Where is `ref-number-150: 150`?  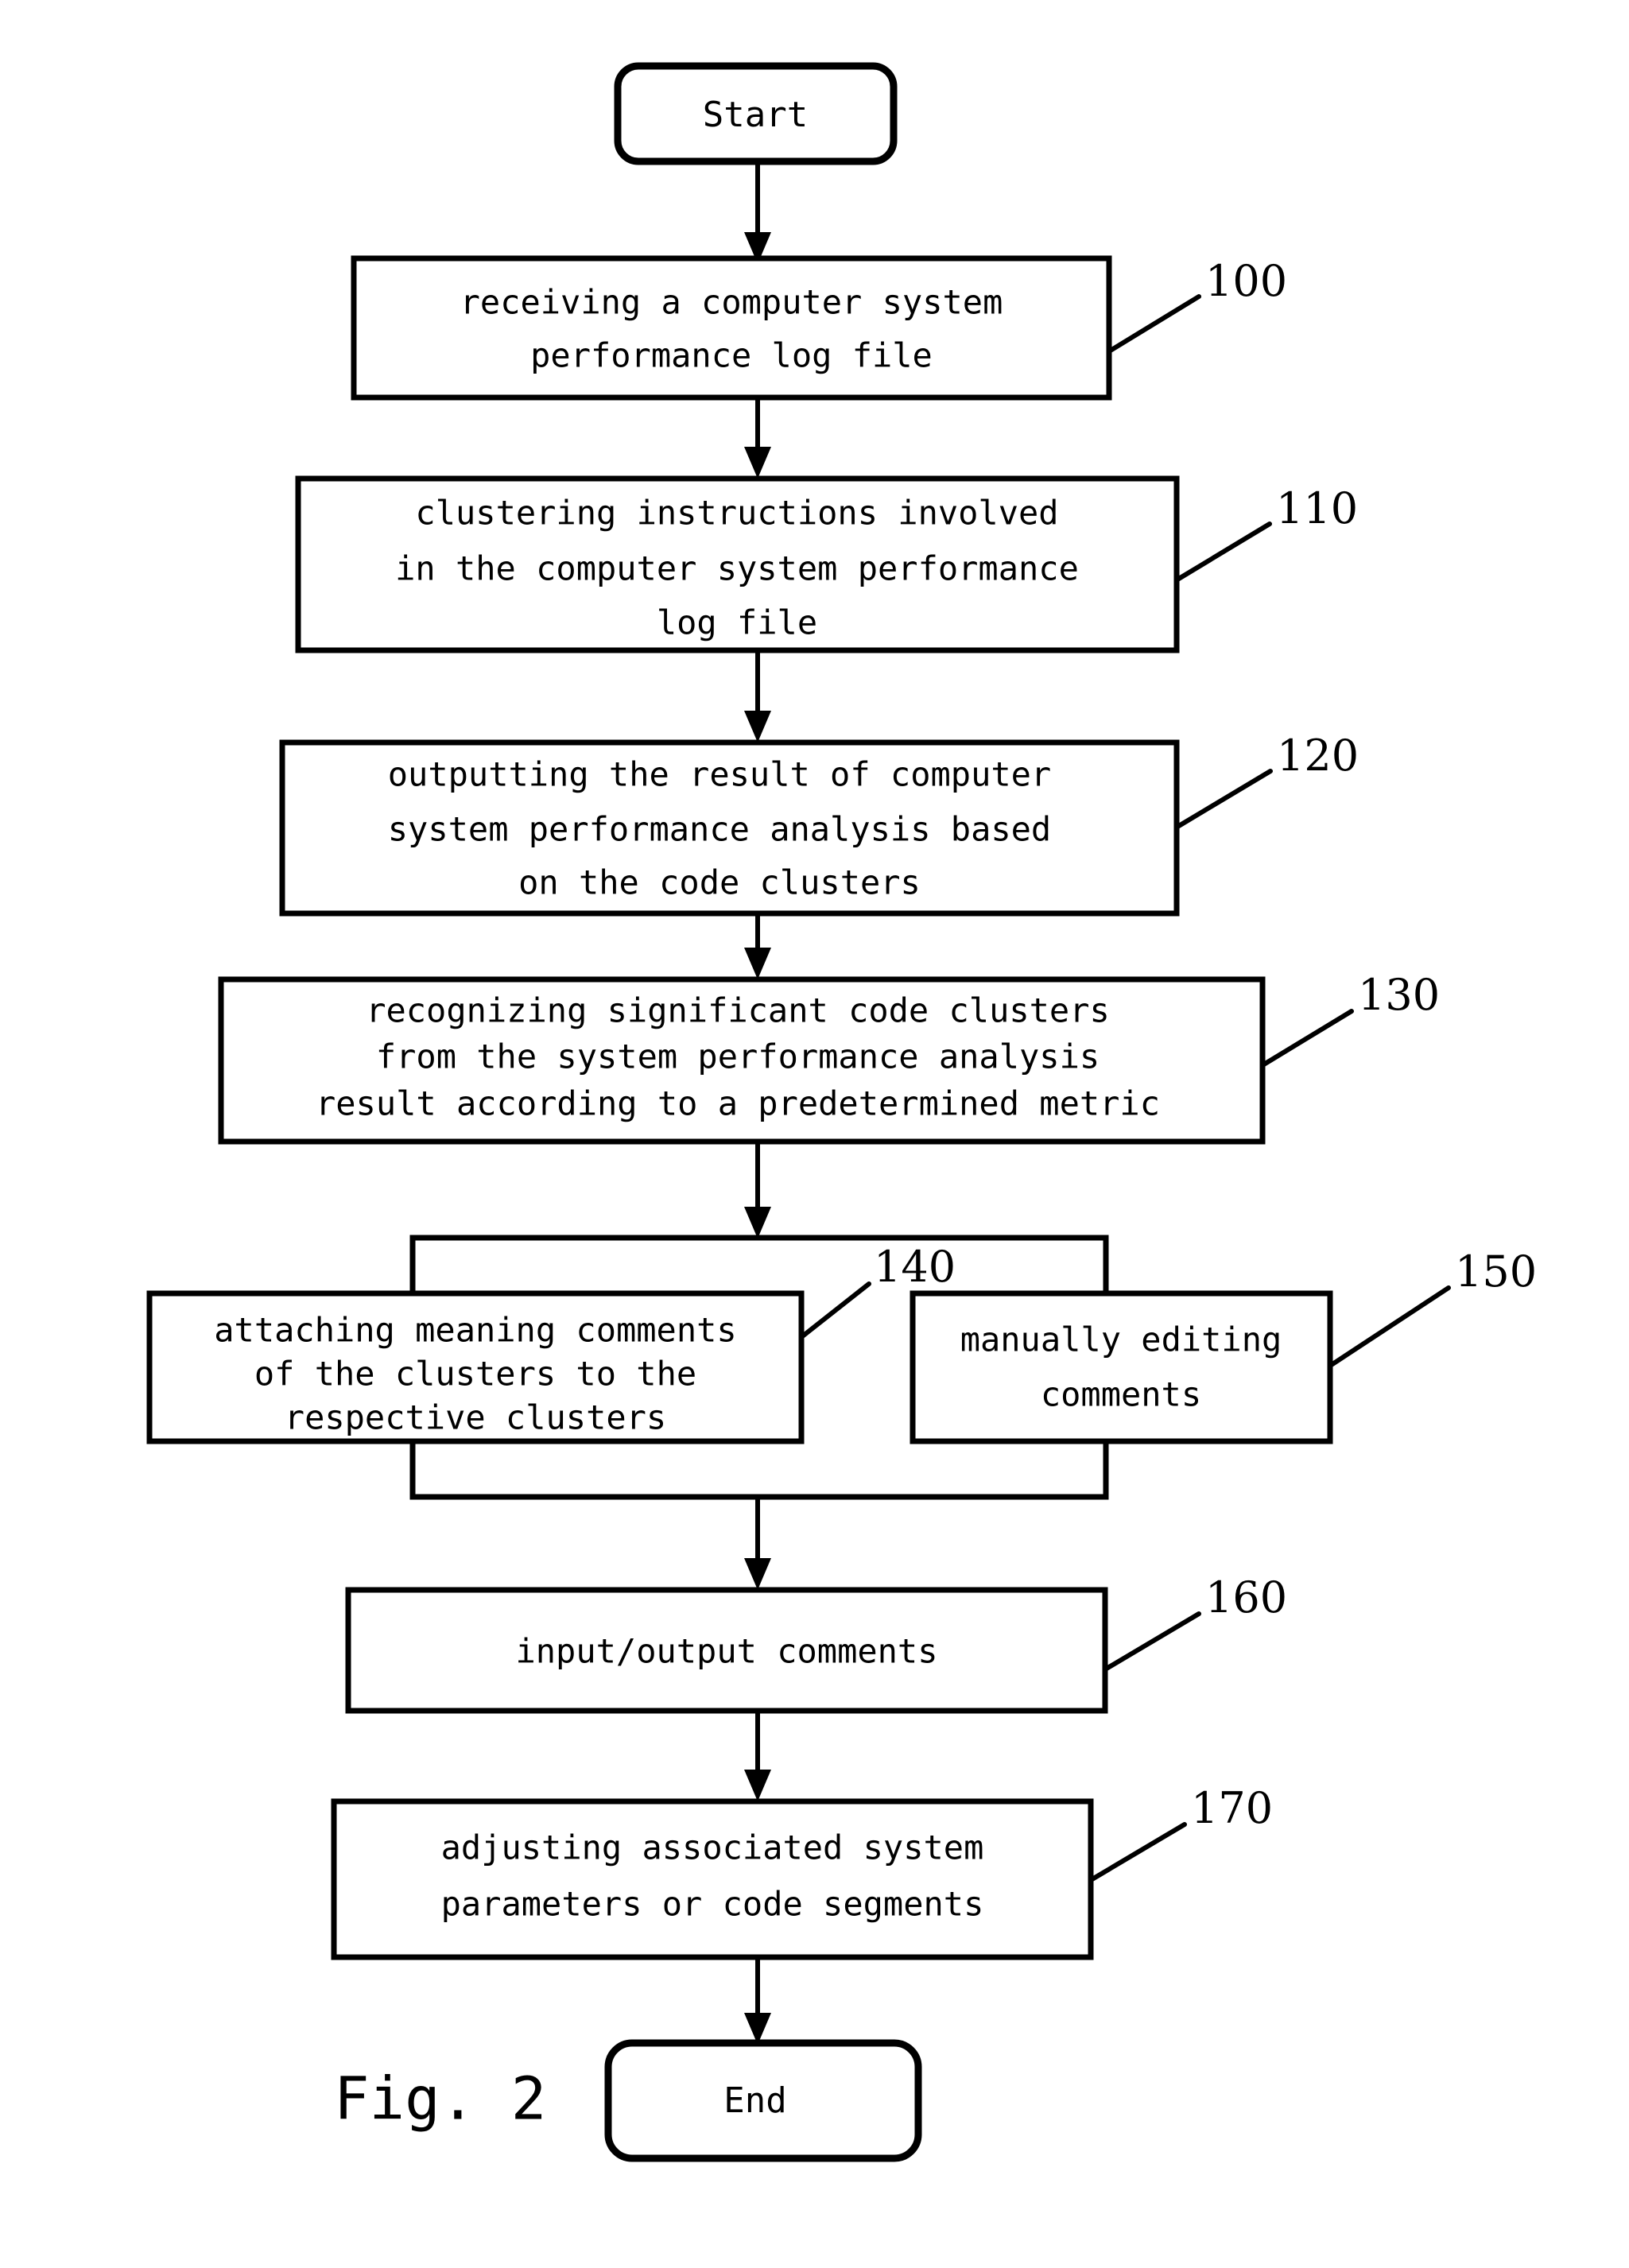 ref-number-150: 150 is located at coordinates (1496, 1272).